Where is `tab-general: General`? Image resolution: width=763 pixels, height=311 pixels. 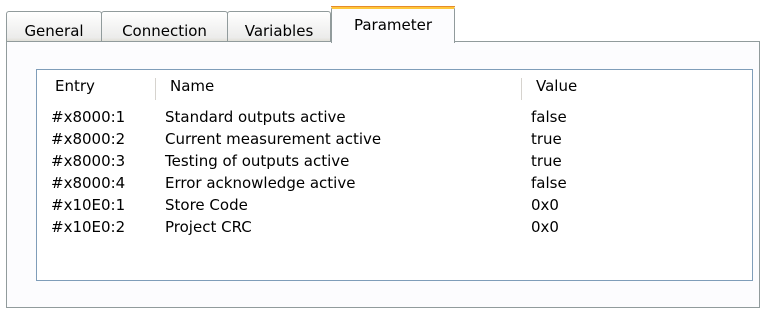
tab-general: General is located at coordinates (54, 26).